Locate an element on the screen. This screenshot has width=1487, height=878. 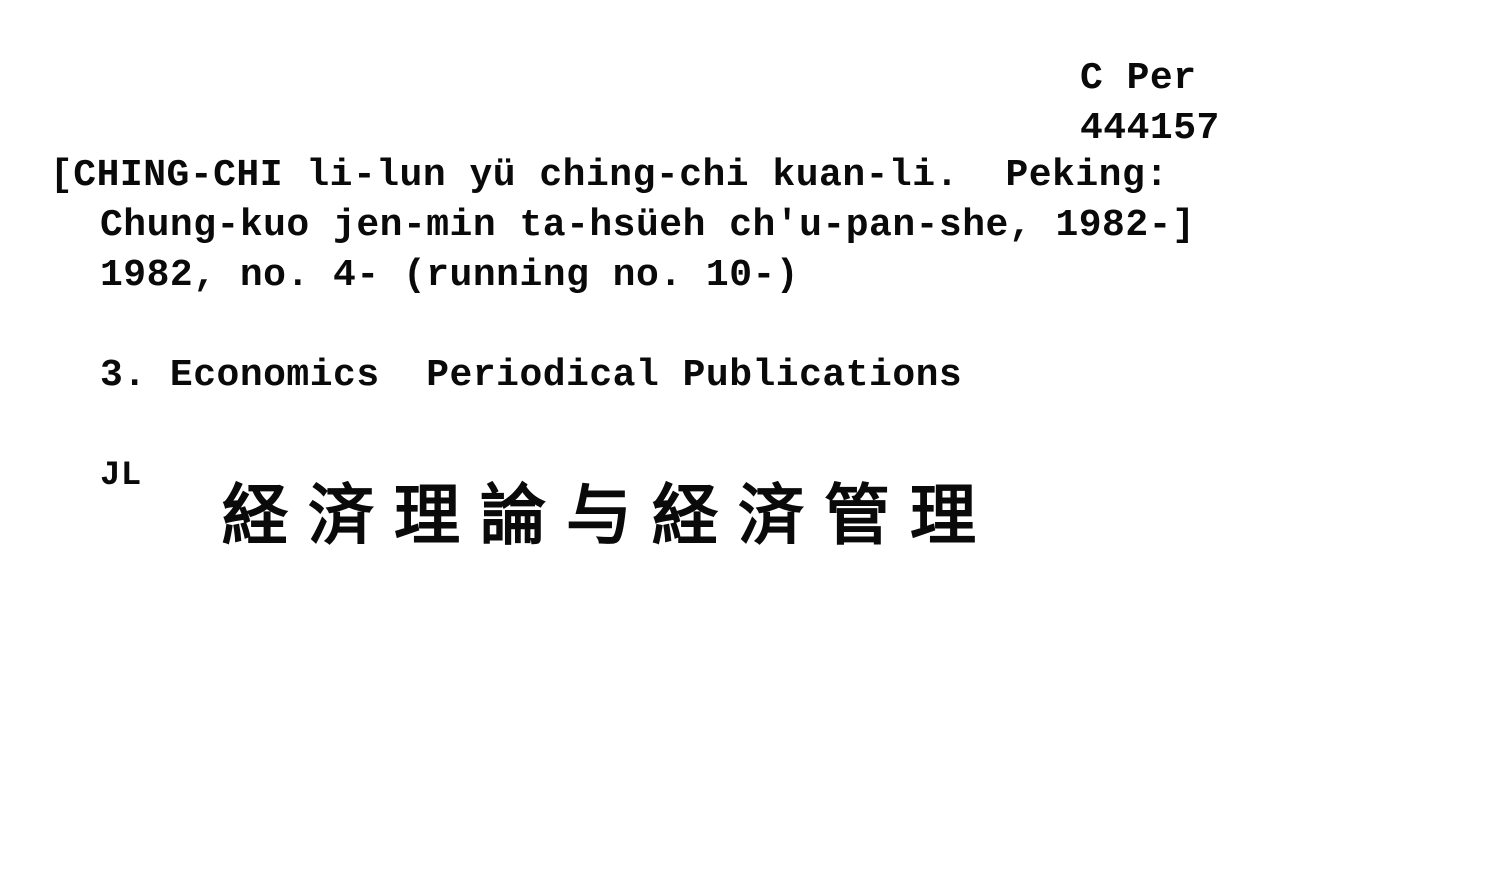
entry-line-3: 1982, no. 4- (running no. 10-) is located at coordinates (450, 275).